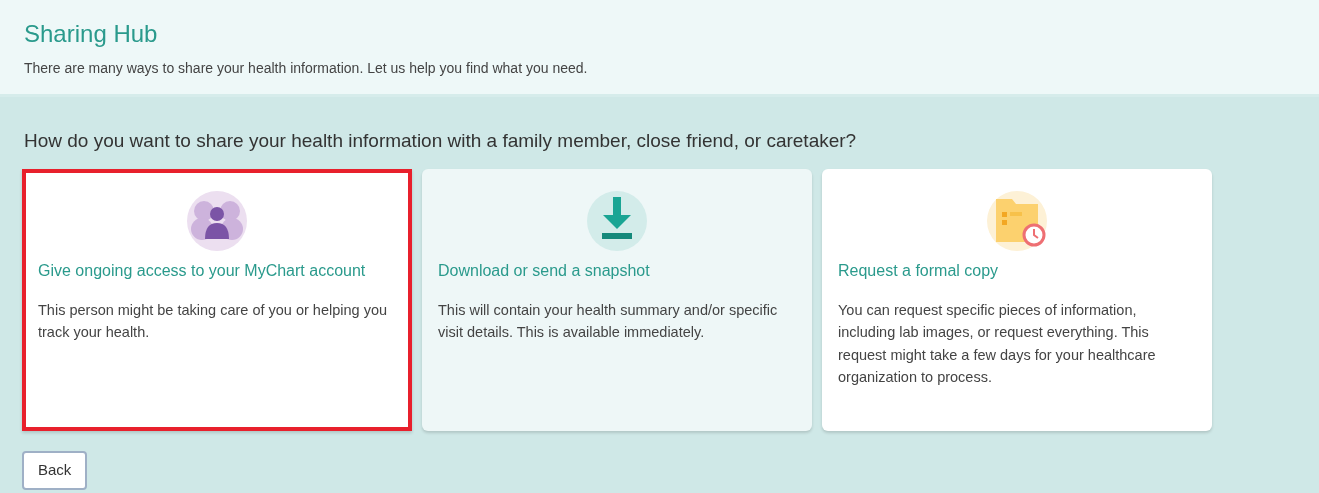  I want to click on question-text: How do you want to share your health information with a family member, close friend, or caretaker?, so click(440, 141).